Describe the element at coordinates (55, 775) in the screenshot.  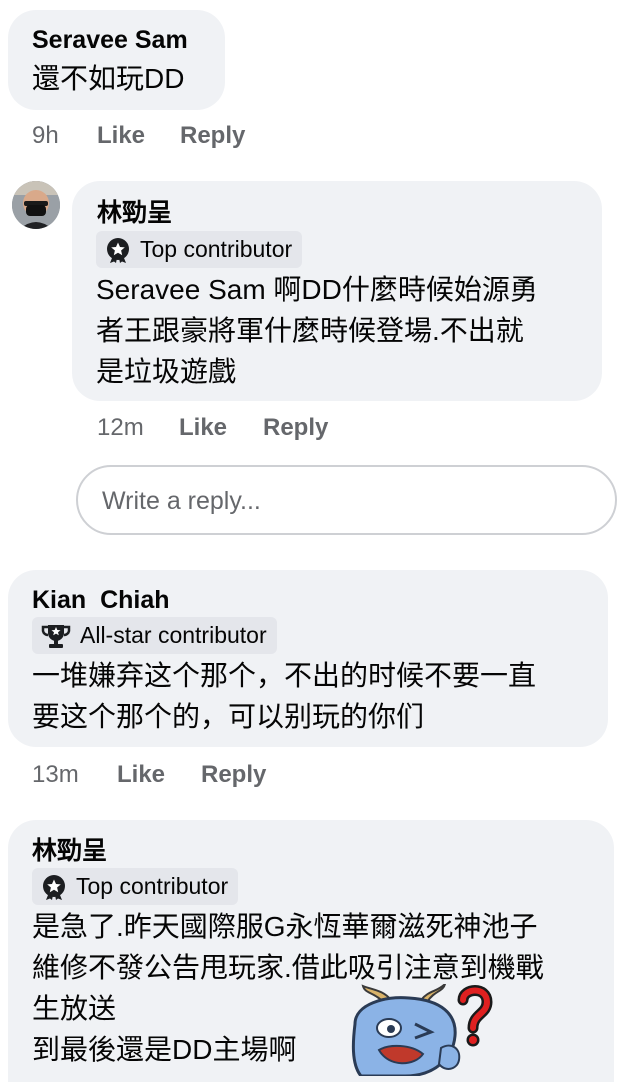
I see `comment-timestamp: 13m` at that location.